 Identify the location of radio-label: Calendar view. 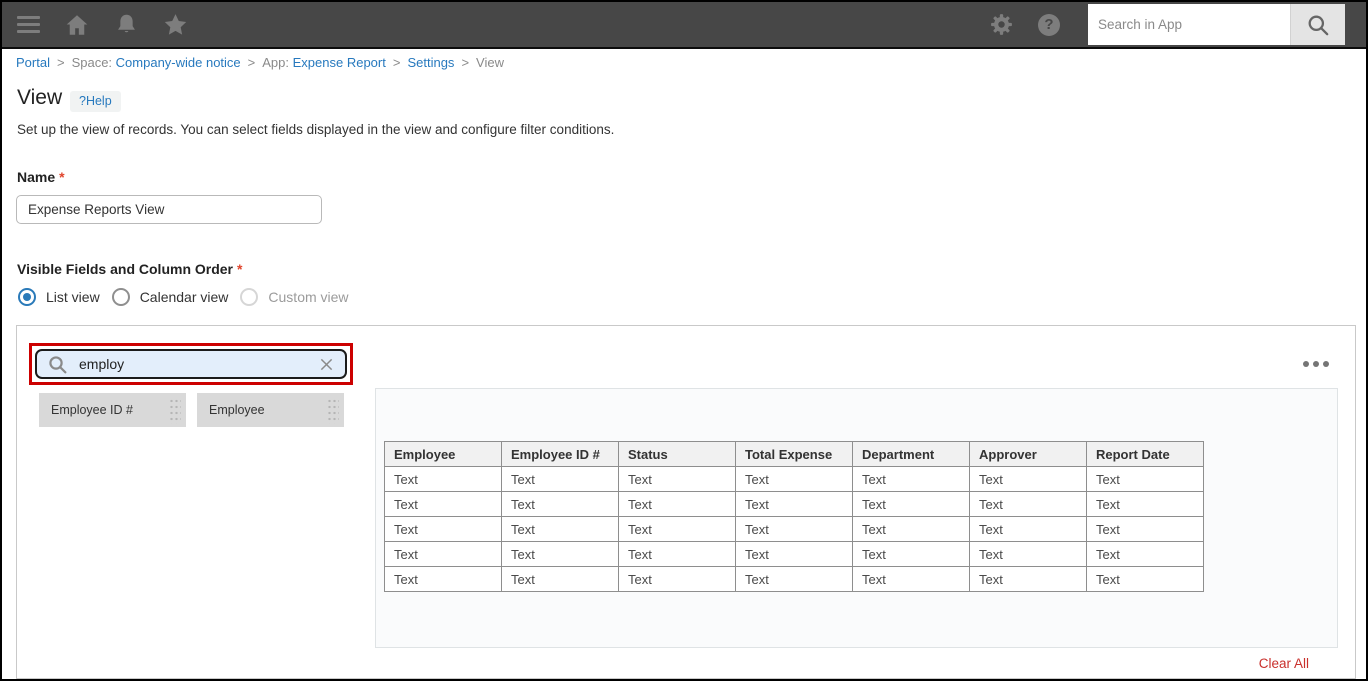
(184, 297).